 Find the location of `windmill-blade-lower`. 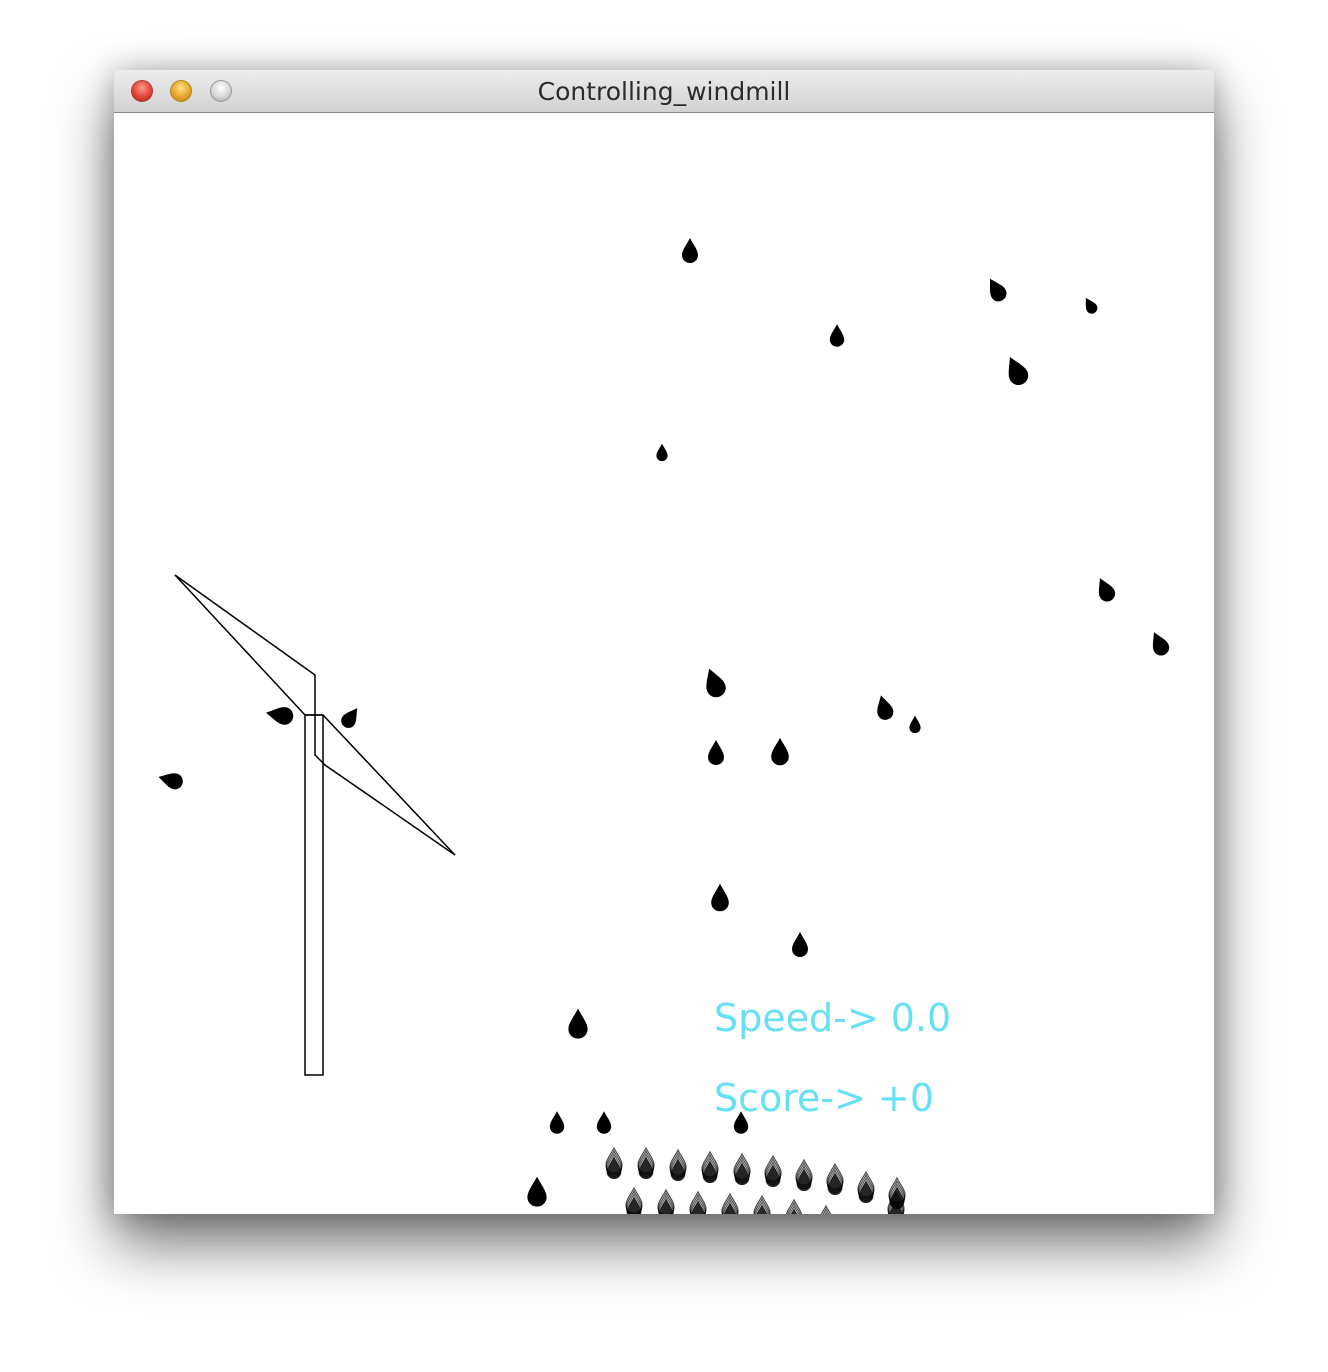

windmill-blade-lower is located at coordinates (385, 785).